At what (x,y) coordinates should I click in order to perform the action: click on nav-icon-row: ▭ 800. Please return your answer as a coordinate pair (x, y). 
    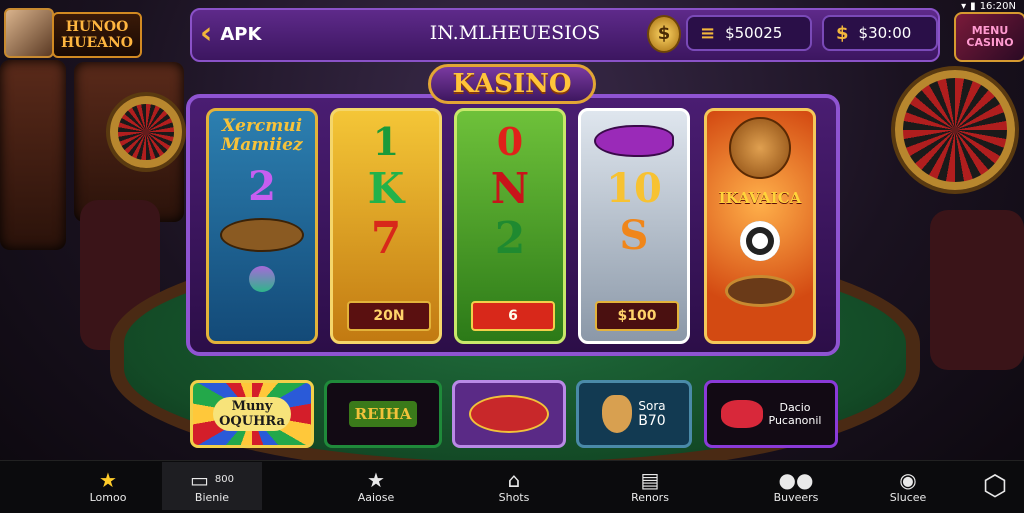
    Looking at the image, I should click on (212, 480).